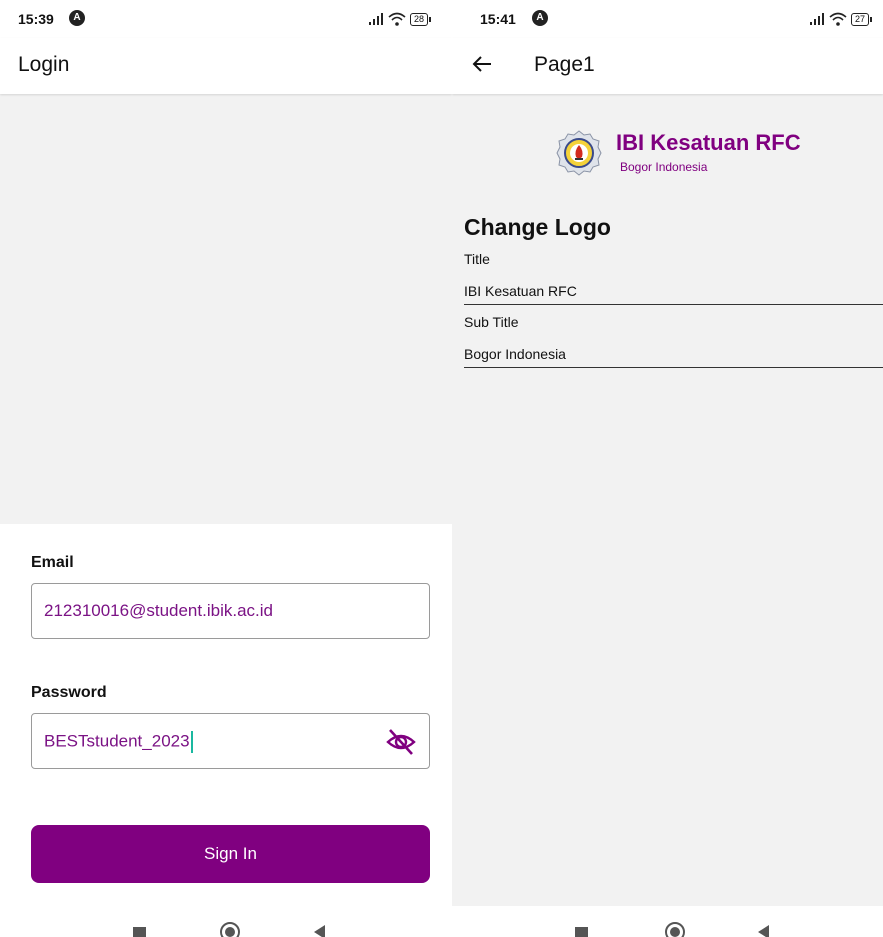 The width and height of the screenshot is (883, 937). Describe the element at coordinates (226, 66) in the screenshot. I see `app-bar: Login` at that location.